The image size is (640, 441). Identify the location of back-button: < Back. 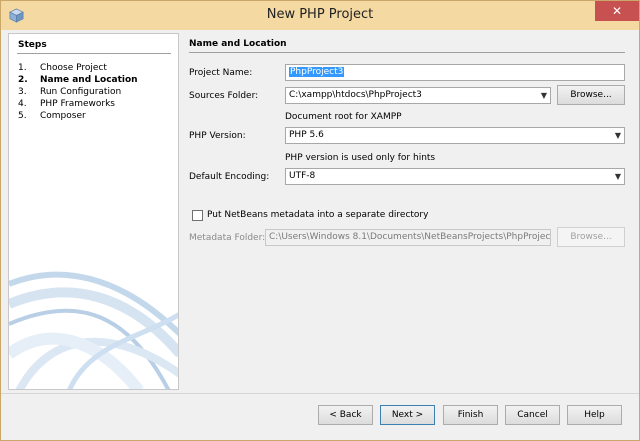
(345, 415).